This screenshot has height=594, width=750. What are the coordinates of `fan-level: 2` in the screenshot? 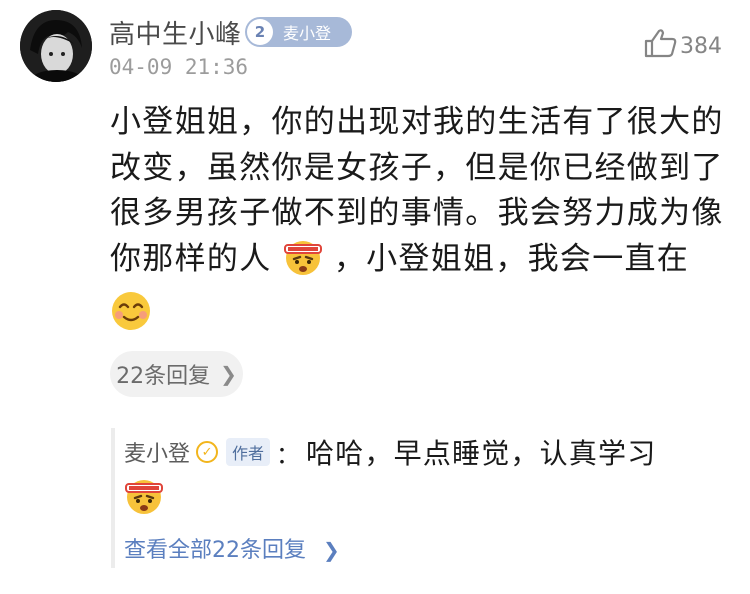 It's located at (260, 32).